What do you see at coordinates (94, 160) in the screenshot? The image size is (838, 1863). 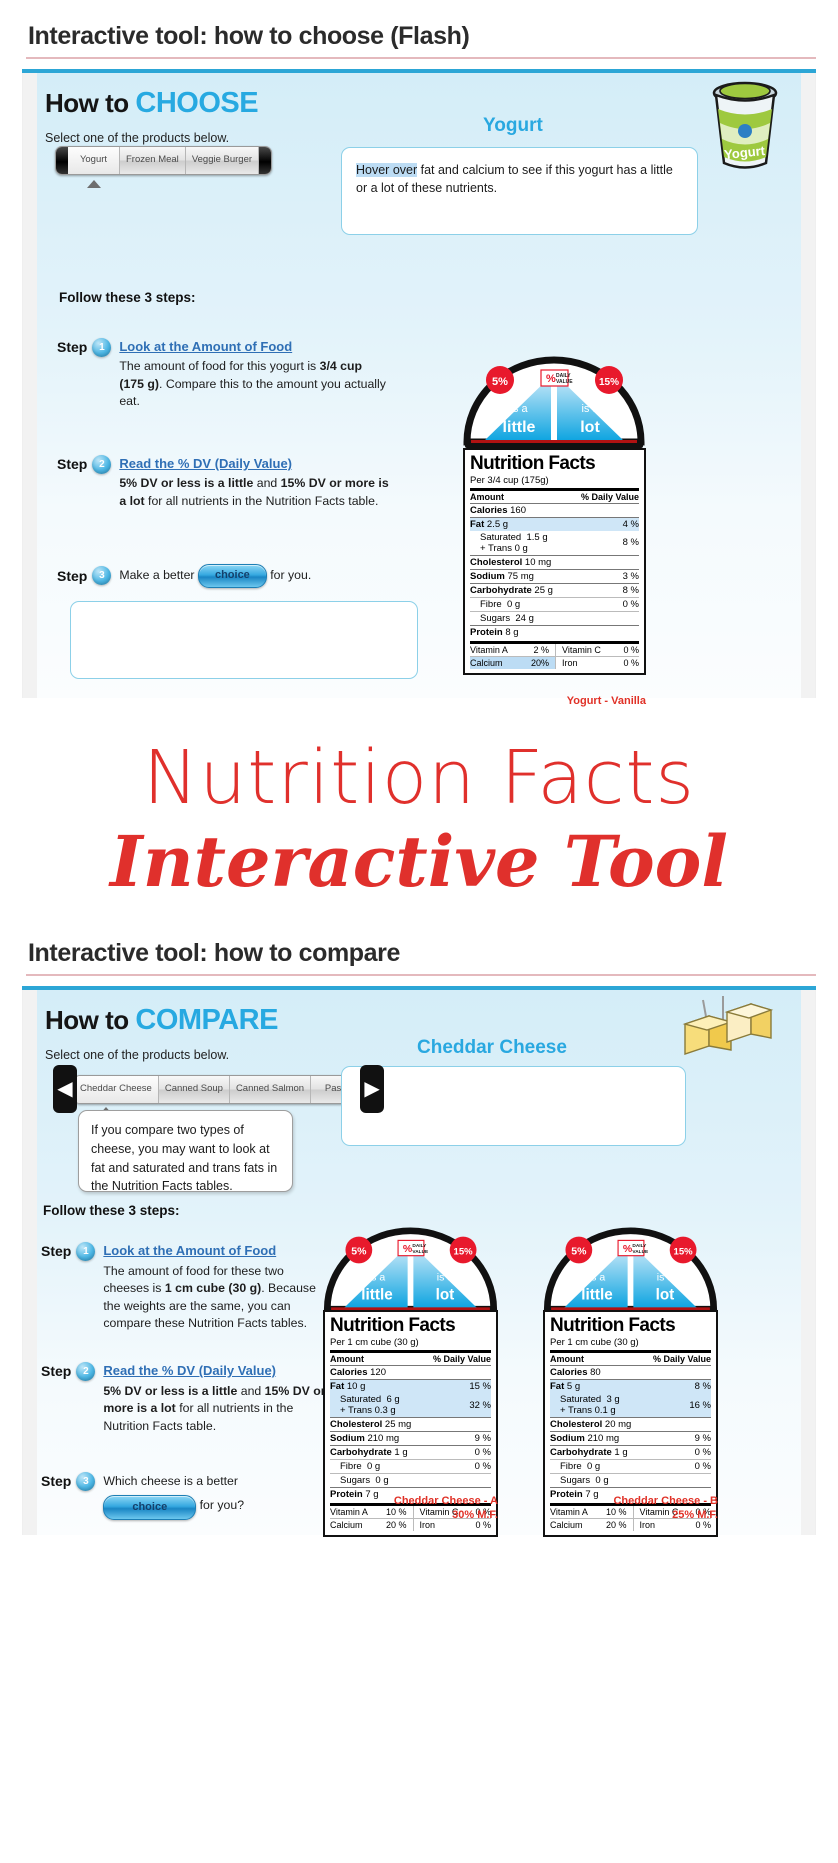 I see `product-tab-yogurt: Yogurt` at bounding box center [94, 160].